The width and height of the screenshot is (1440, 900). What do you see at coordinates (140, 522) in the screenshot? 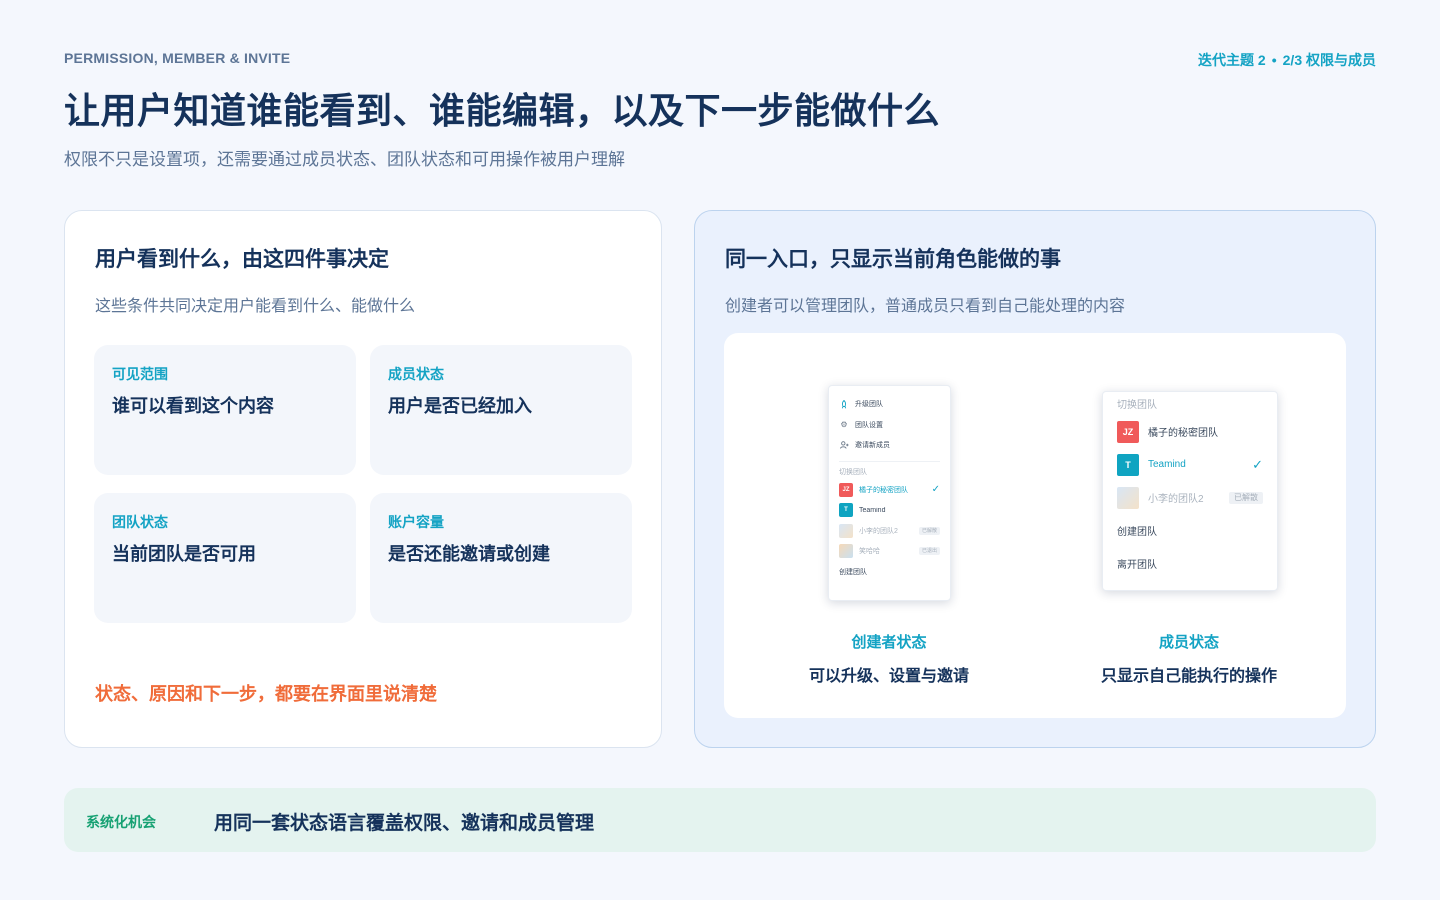
I see `factor-label: 团队状态` at bounding box center [140, 522].